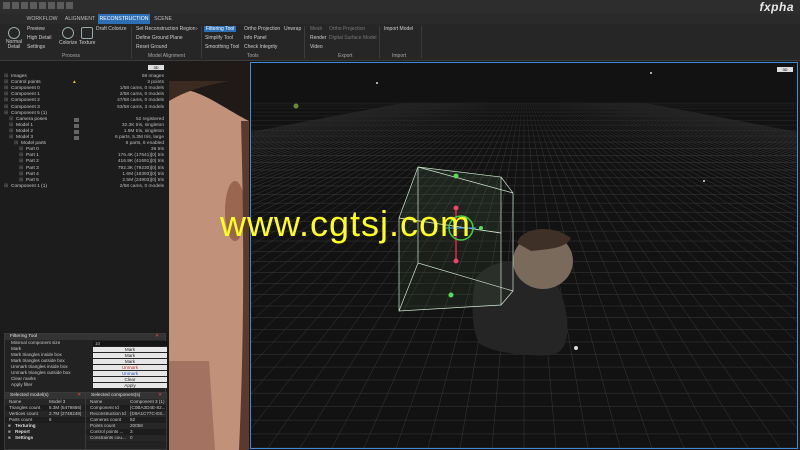 The height and width of the screenshot is (450, 800). Describe the element at coordinates (292, 29) in the screenshot. I see `unwrap-button: Unwrap` at that location.